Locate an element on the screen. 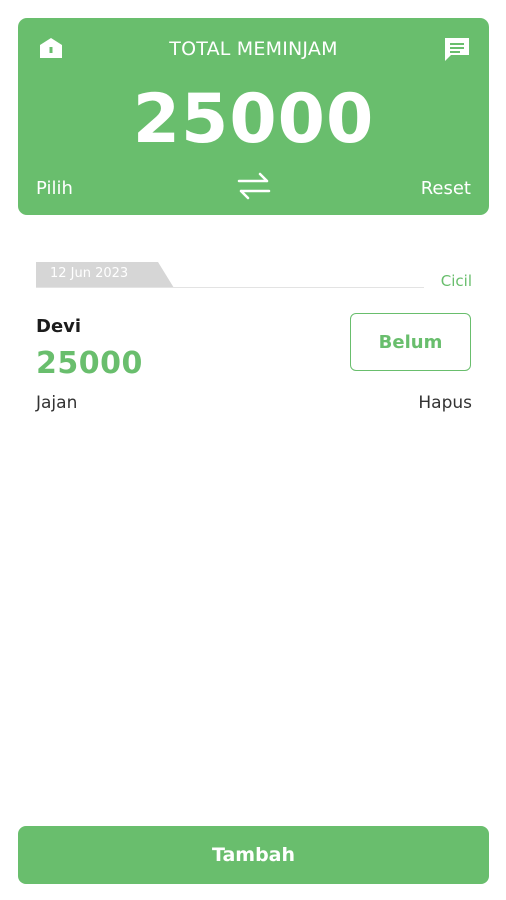 Image resolution: width=506 pixels, height=900 pixels. divider is located at coordinates (230, 287).